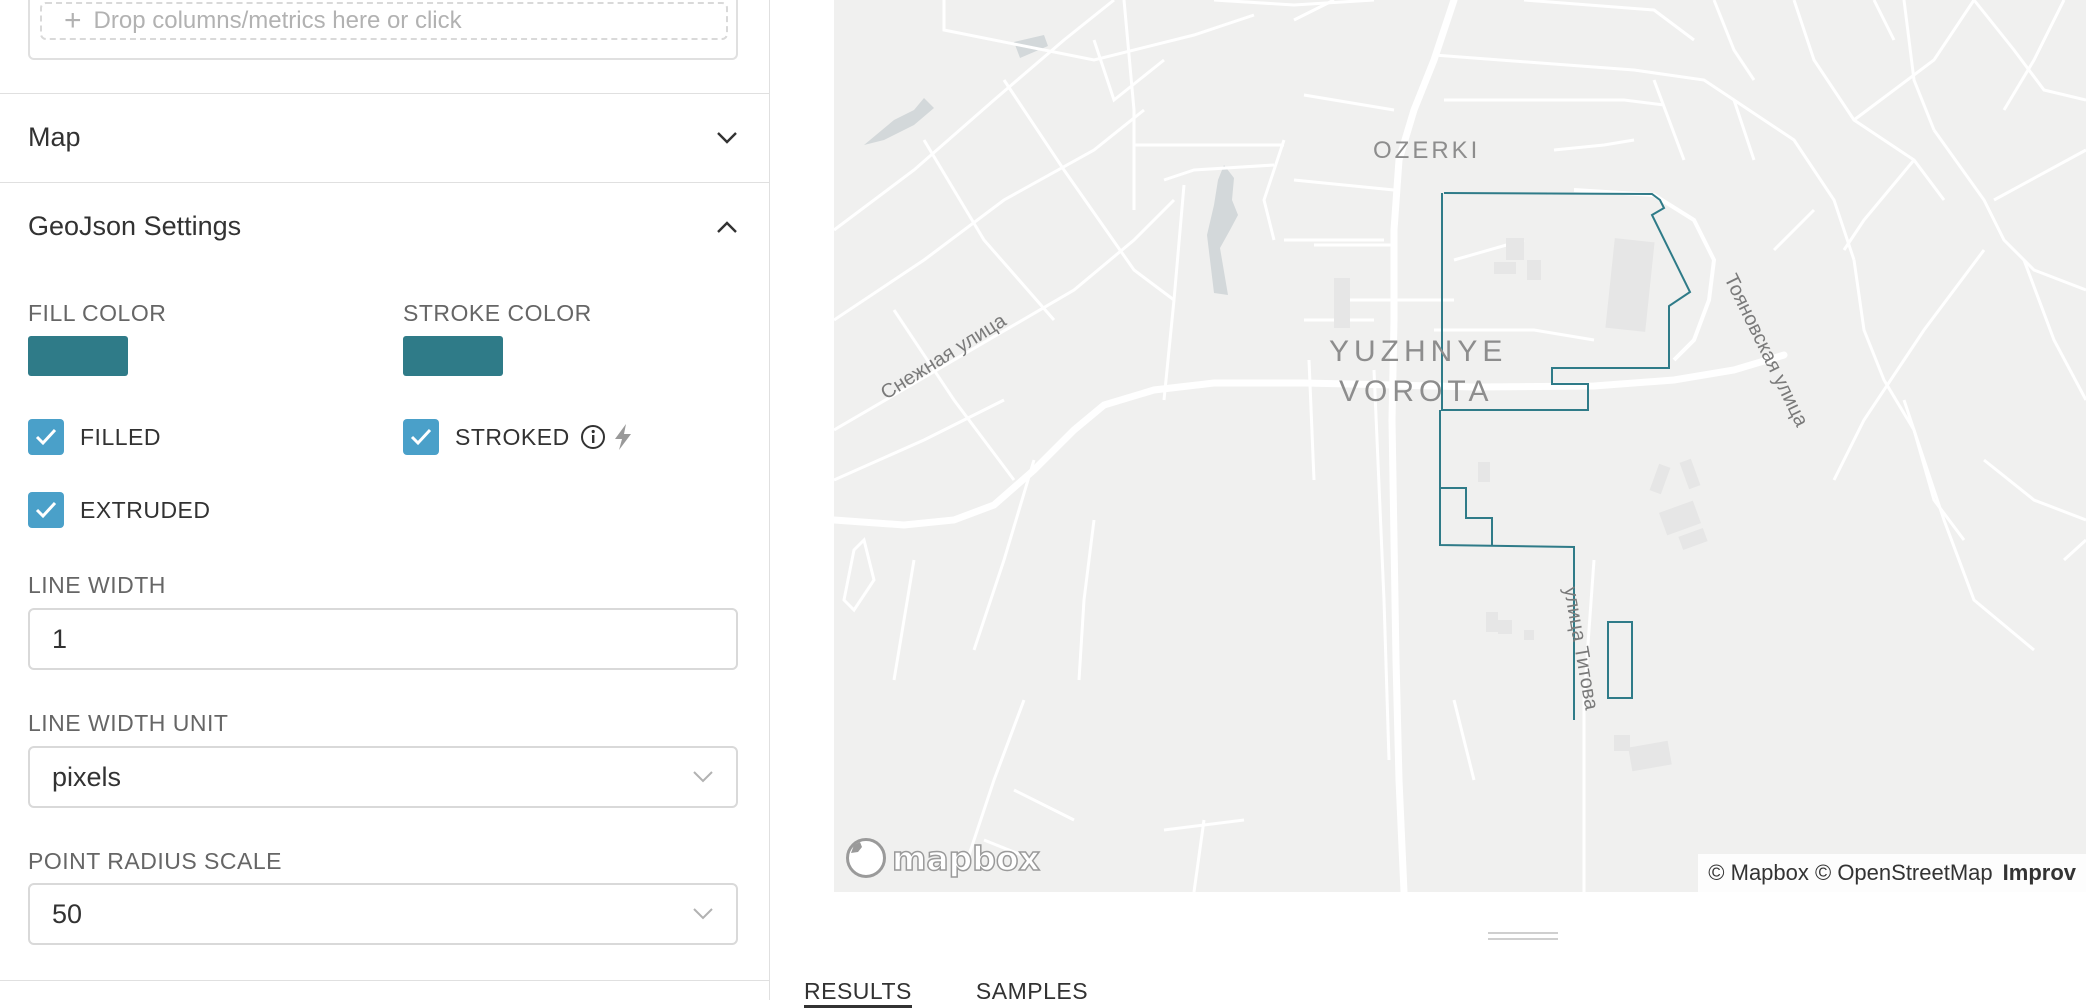  Describe the element at coordinates (1222, 230) in the screenshot. I see `water-lake` at that location.